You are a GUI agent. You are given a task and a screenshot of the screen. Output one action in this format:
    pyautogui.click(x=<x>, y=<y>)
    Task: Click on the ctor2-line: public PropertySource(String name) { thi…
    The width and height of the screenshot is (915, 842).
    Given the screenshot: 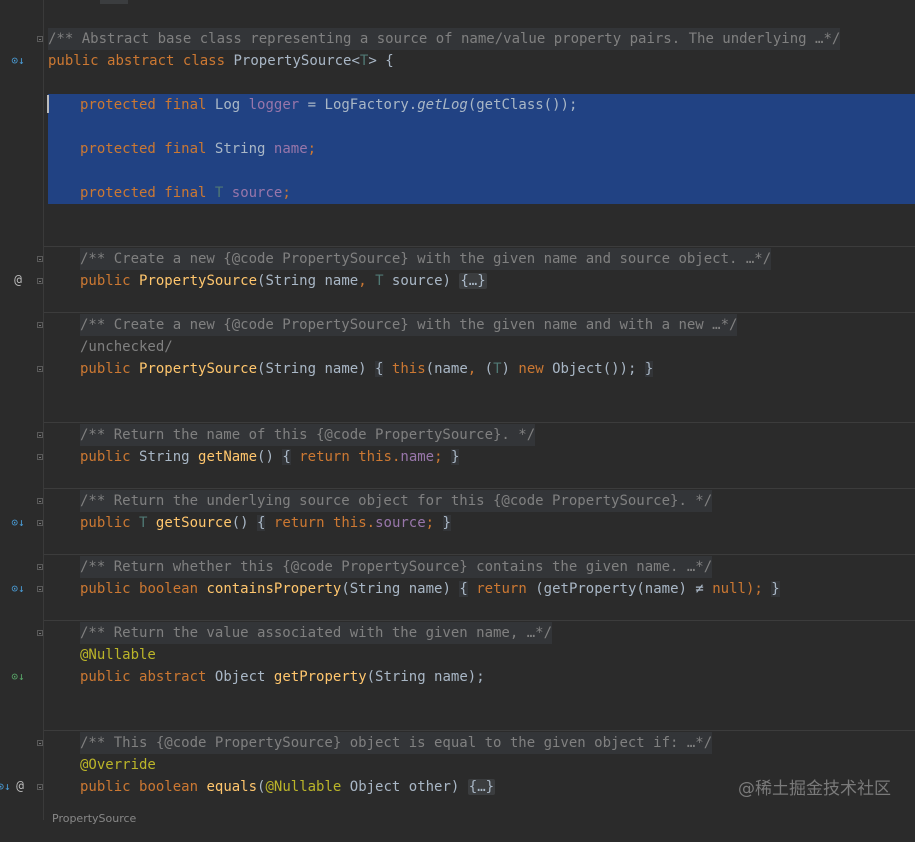 What is the action you would take?
    pyautogui.click(x=479, y=369)
    